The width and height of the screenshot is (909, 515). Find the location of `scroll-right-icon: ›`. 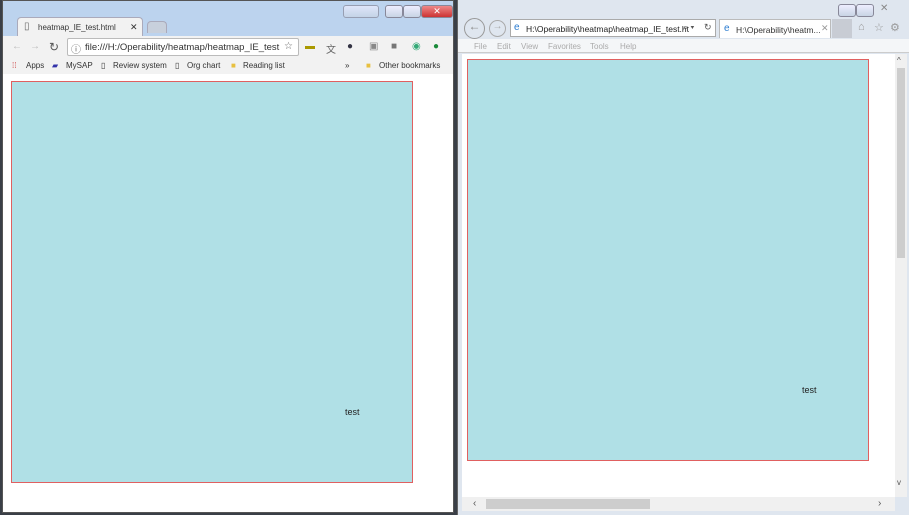

scroll-right-icon: › is located at coordinates (879, 503).